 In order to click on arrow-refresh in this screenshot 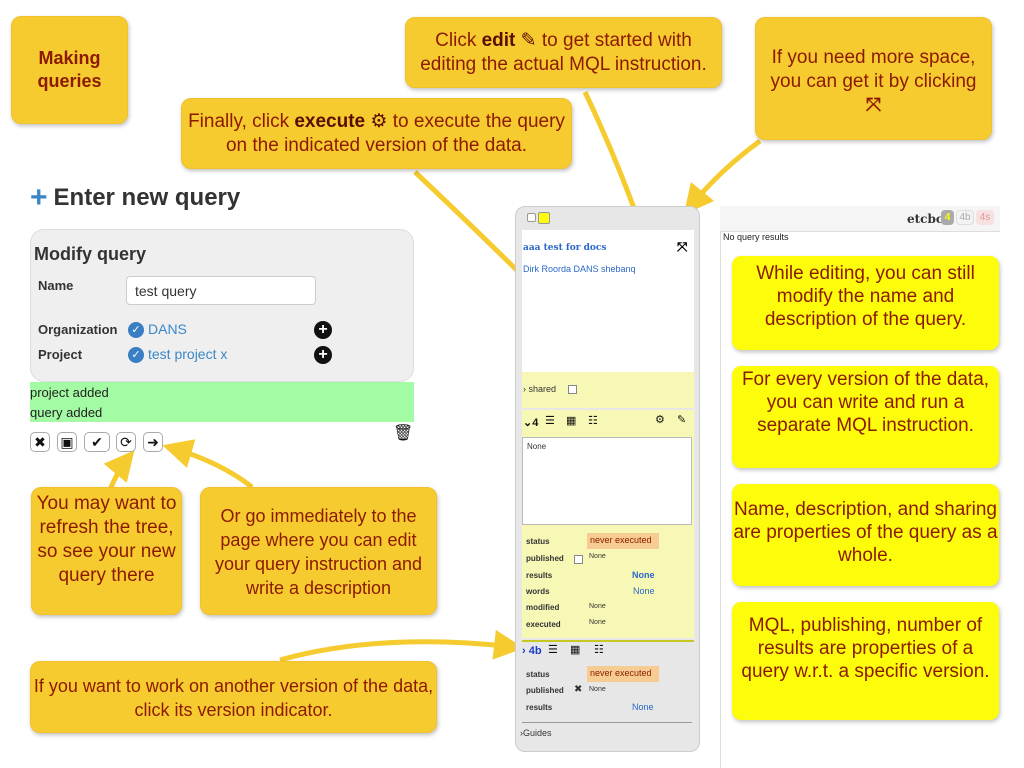, I will do `click(119, 470)`.